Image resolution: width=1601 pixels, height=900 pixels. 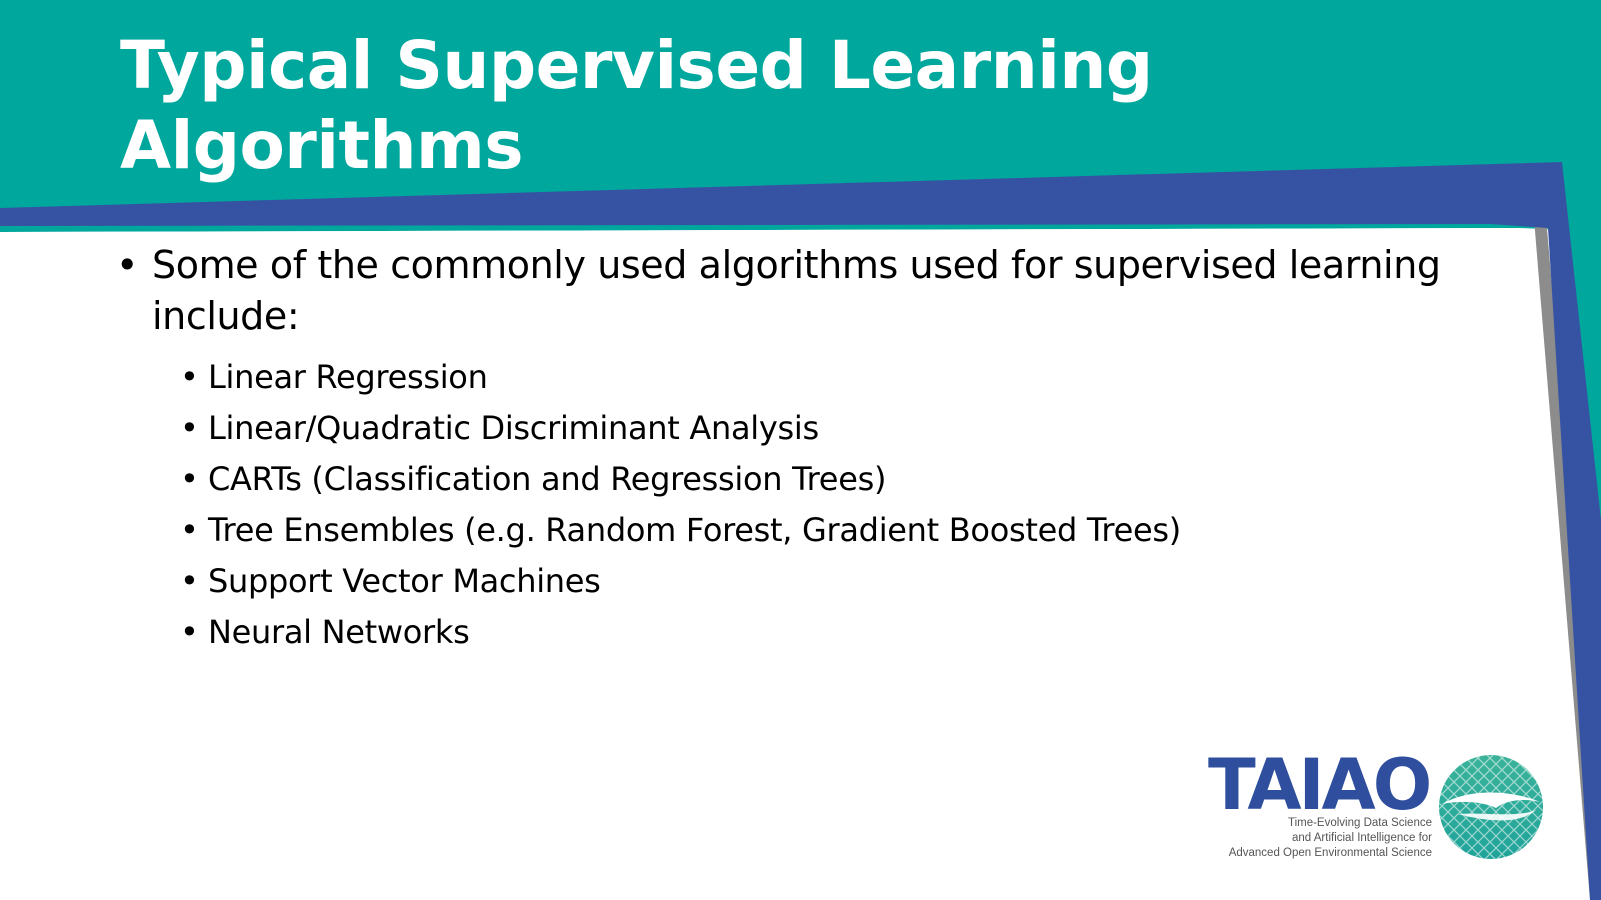 What do you see at coordinates (1362, 838) in the screenshot?
I see `logo-tagline-line: and Artificial Intelligence for` at bounding box center [1362, 838].